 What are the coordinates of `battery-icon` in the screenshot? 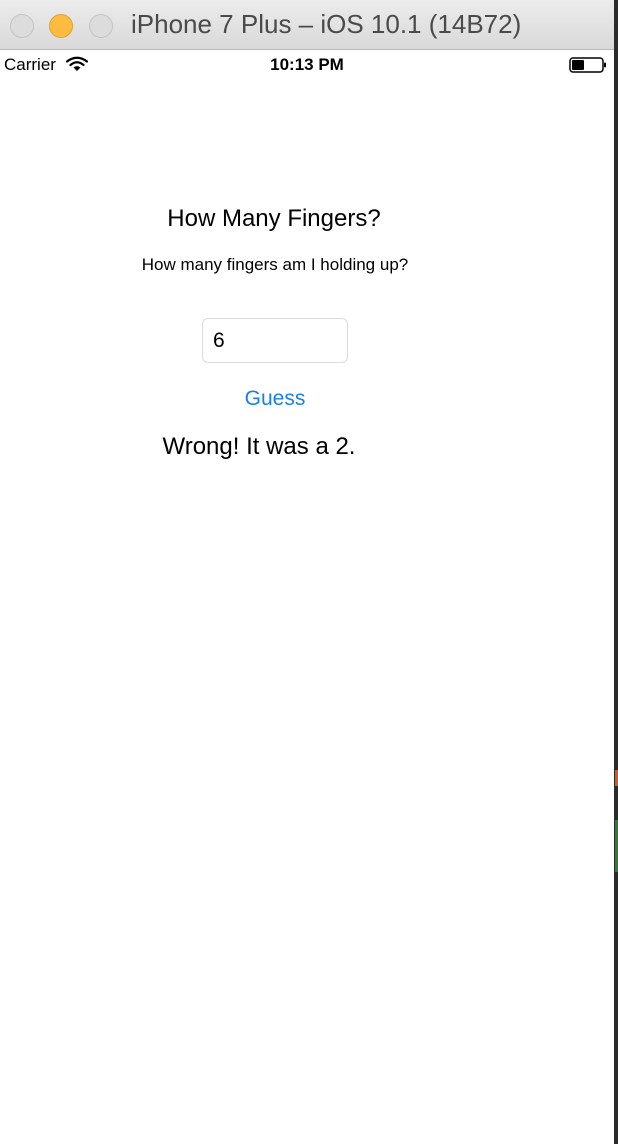 It's located at (588, 65).